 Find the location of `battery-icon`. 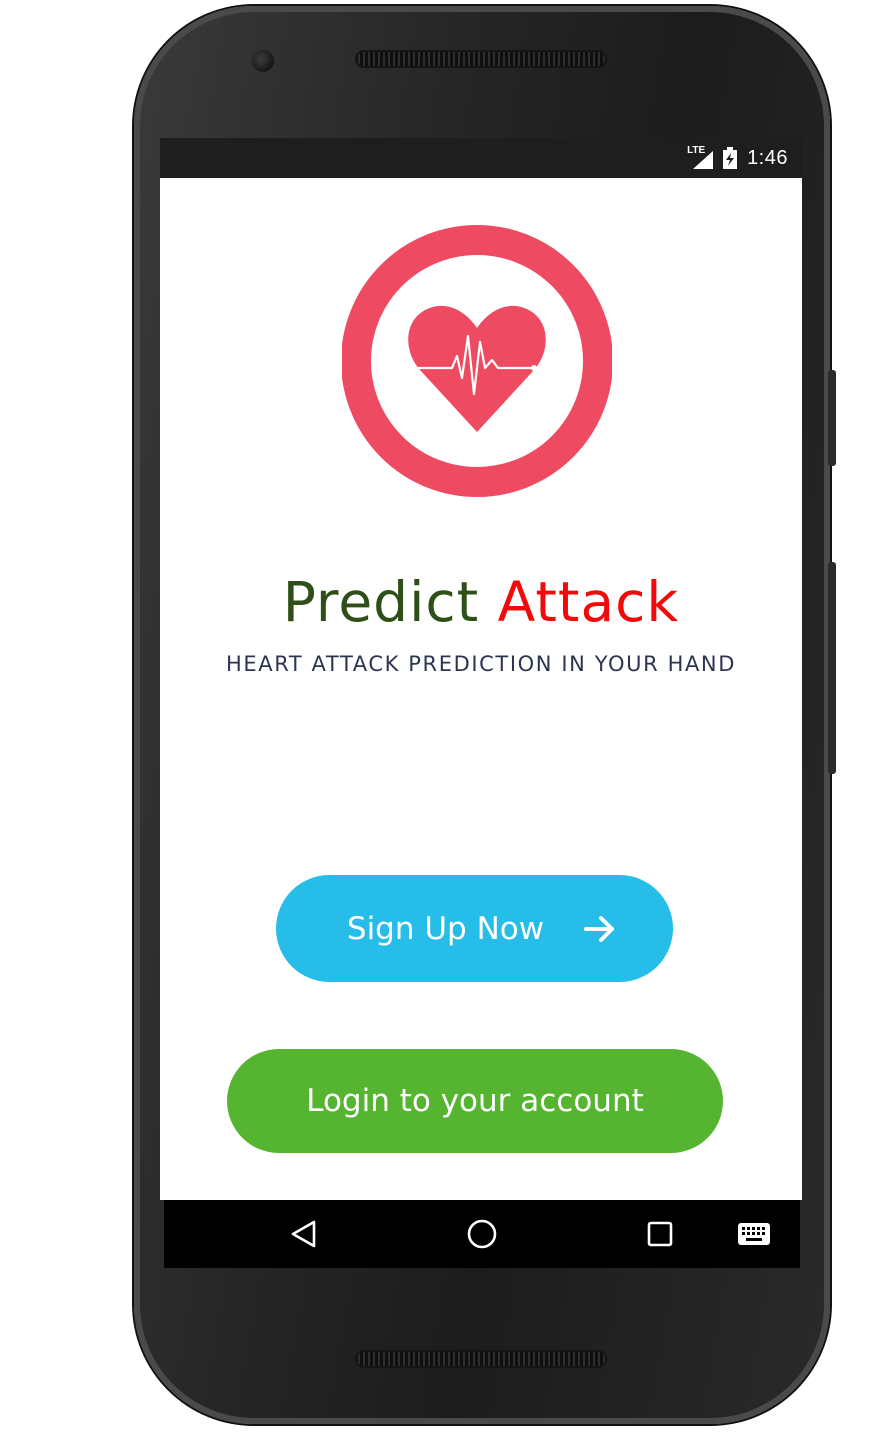

battery-icon is located at coordinates (730, 158).